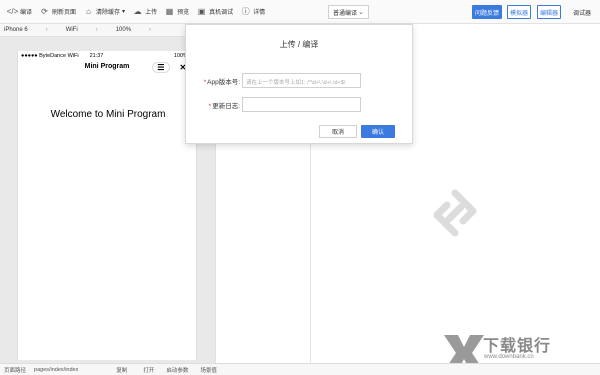  What do you see at coordinates (338, 131) in the screenshot?
I see `cancel-button: 取消` at bounding box center [338, 131].